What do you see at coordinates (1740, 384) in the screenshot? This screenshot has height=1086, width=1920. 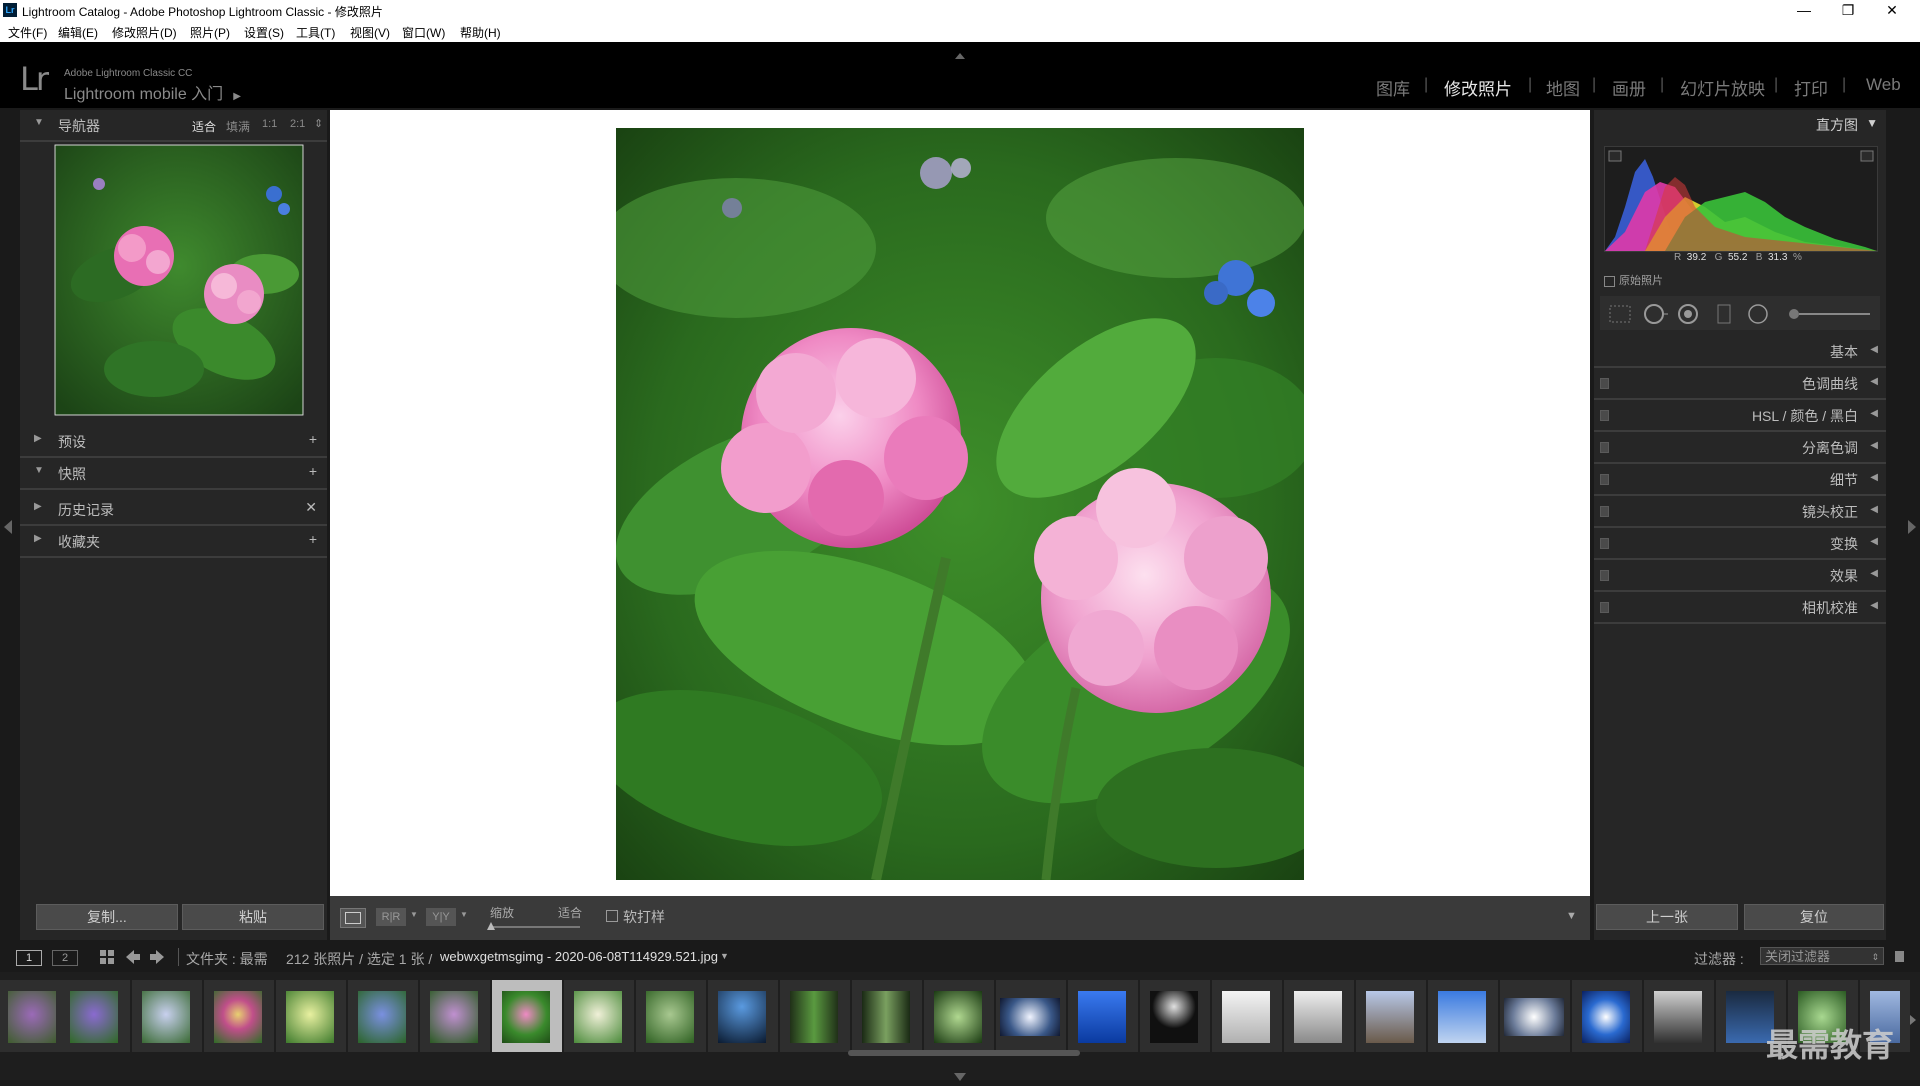 I see `tone-curve-section: 色调曲线 ◀` at bounding box center [1740, 384].